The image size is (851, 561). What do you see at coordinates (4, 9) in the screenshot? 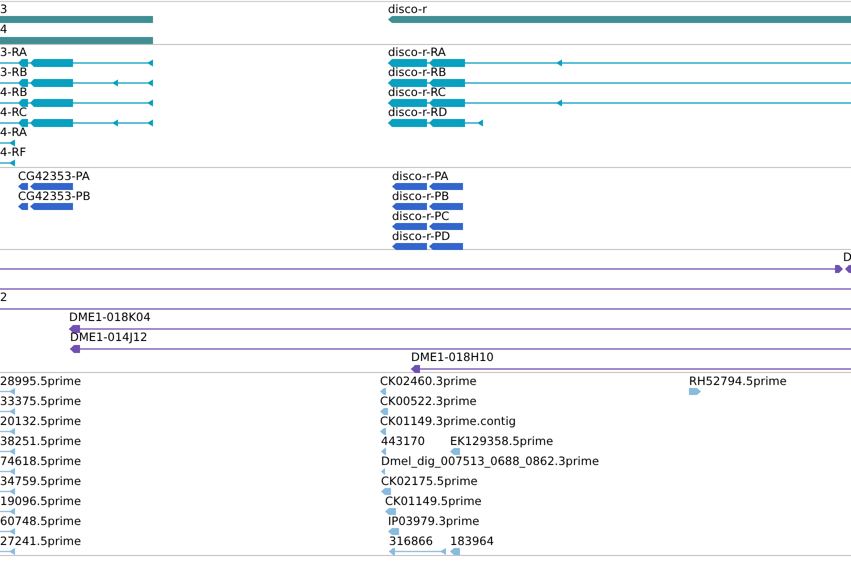
I see `feature-label: 3` at bounding box center [4, 9].